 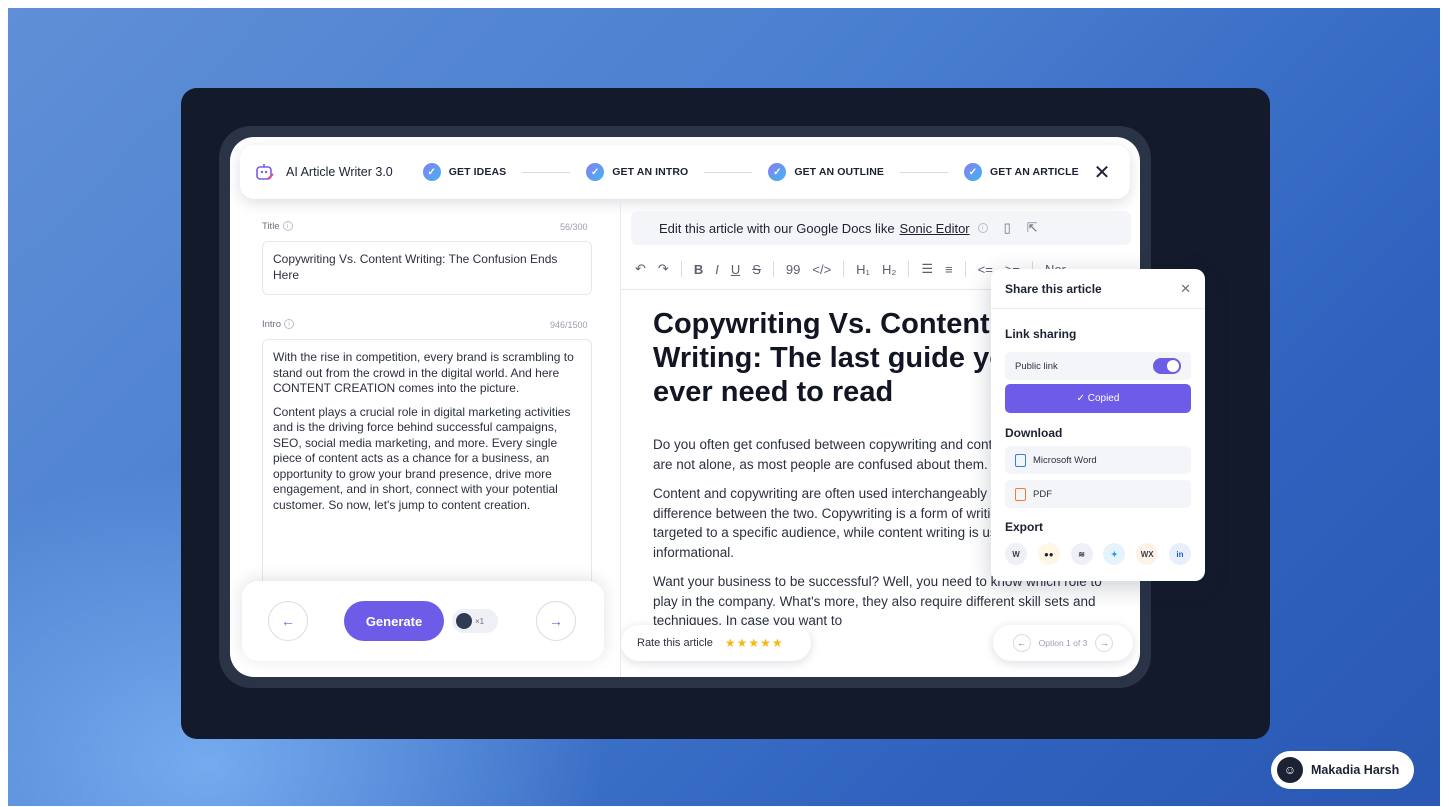 I want to click on code-button: </>, so click(x=821, y=269).